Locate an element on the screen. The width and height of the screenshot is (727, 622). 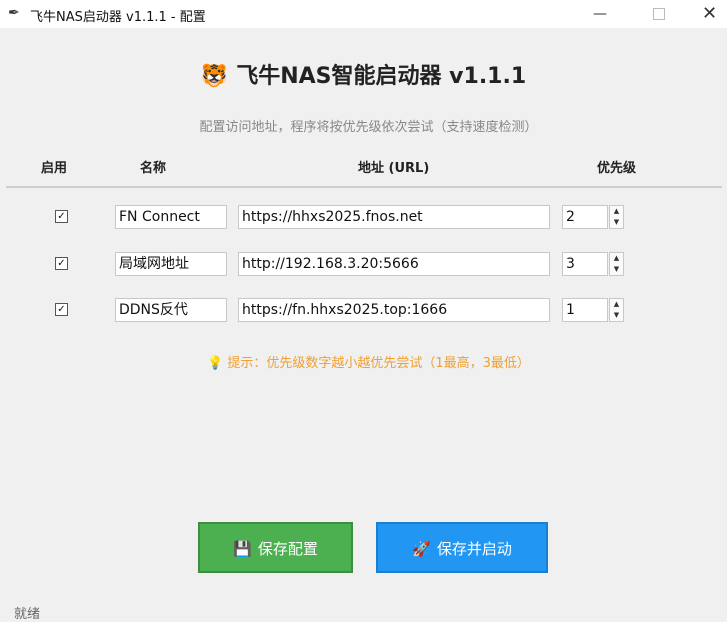
priority-input: 1 is located at coordinates (585, 310).